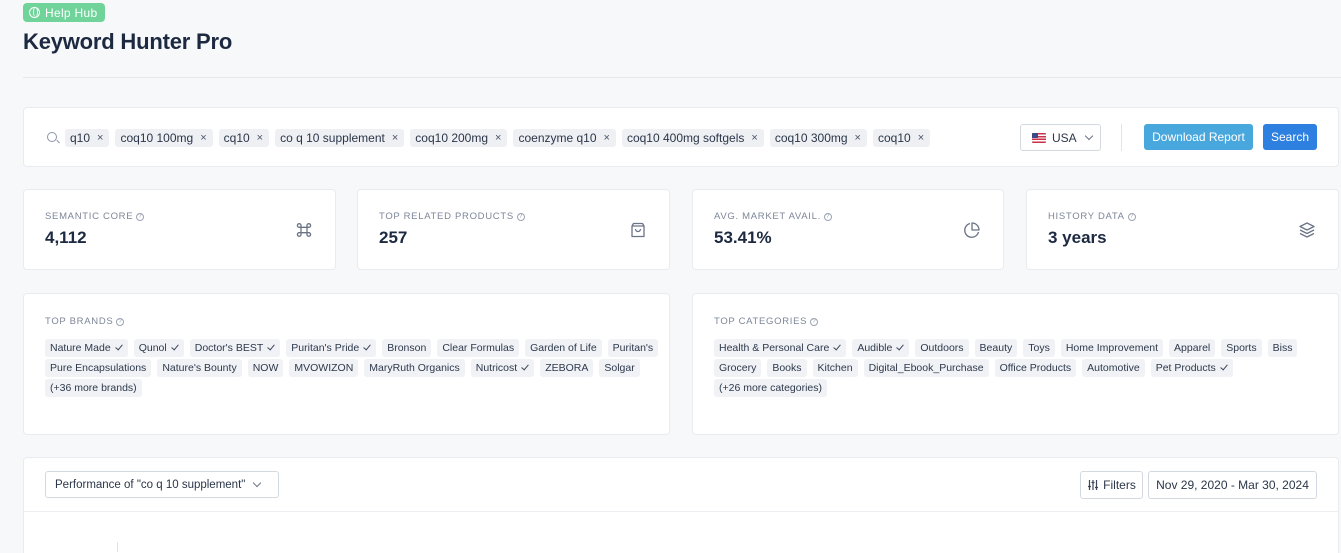 The height and width of the screenshot is (553, 1341). Describe the element at coordinates (972, 230) in the screenshot. I see `pie-chart-icon` at that location.